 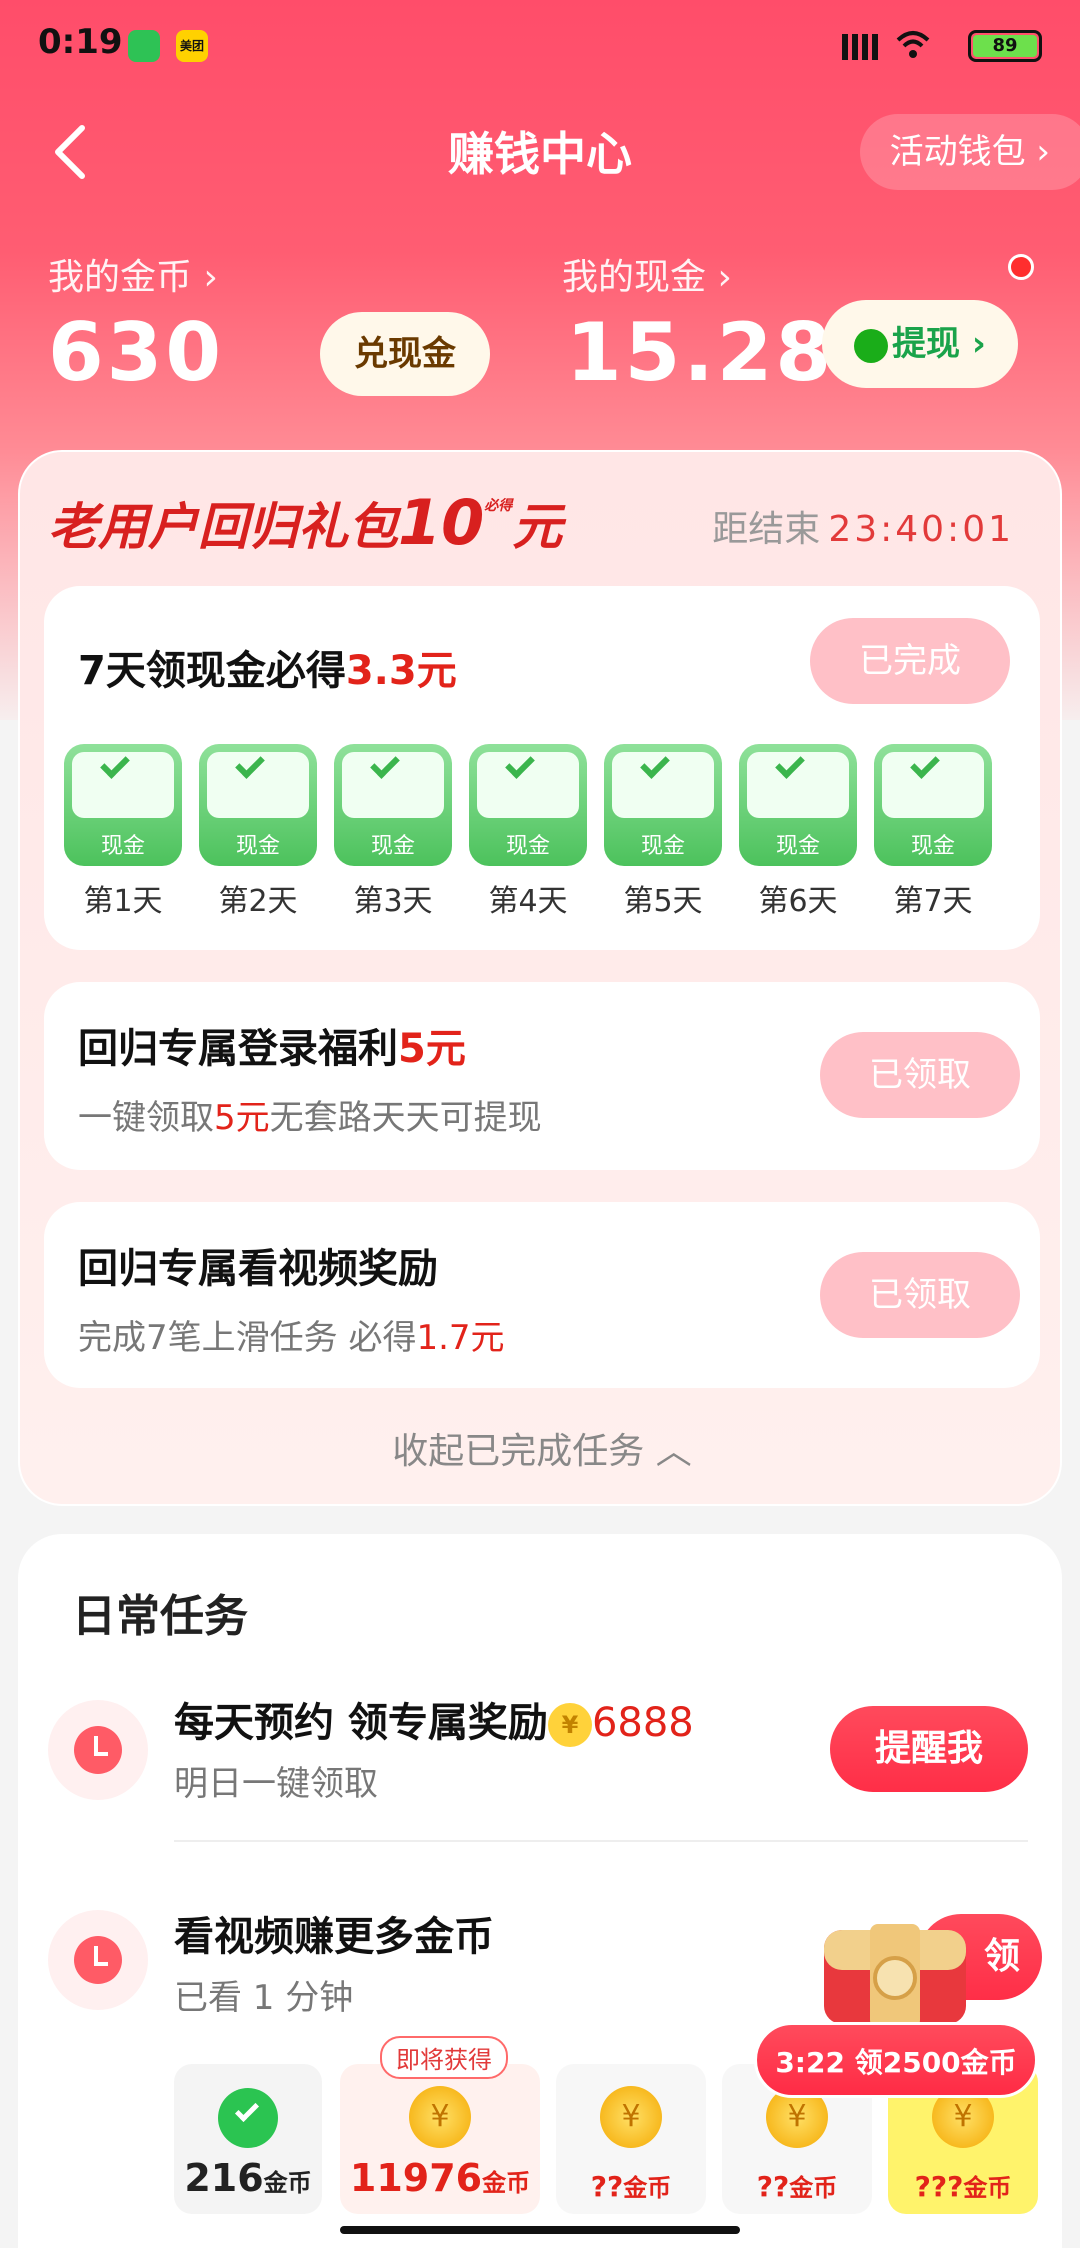 What do you see at coordinates (393, 901) in the screenshot?
I see `checkin-day-label: 第3天` at bounding box center [393, 901].